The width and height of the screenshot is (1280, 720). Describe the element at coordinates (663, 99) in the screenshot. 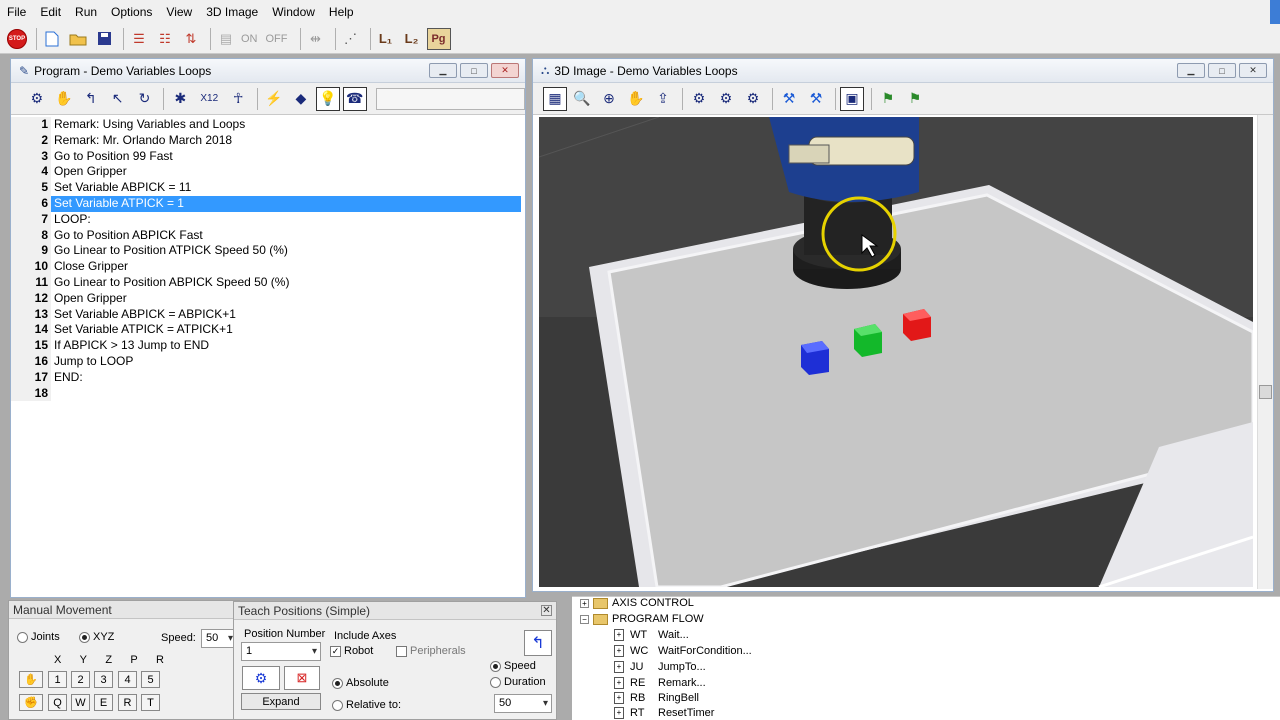

I see `export-icon: ⇪` at that location.